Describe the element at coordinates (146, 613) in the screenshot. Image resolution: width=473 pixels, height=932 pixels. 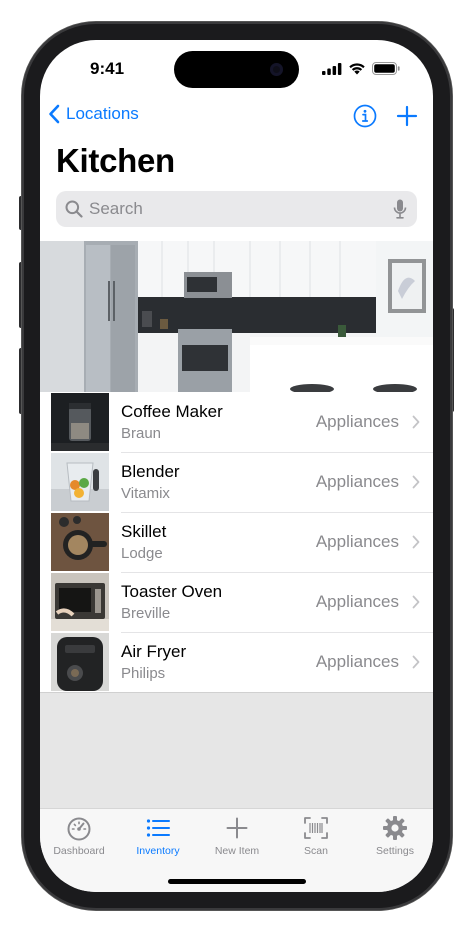
I see `item-brand: Breville` at that location.